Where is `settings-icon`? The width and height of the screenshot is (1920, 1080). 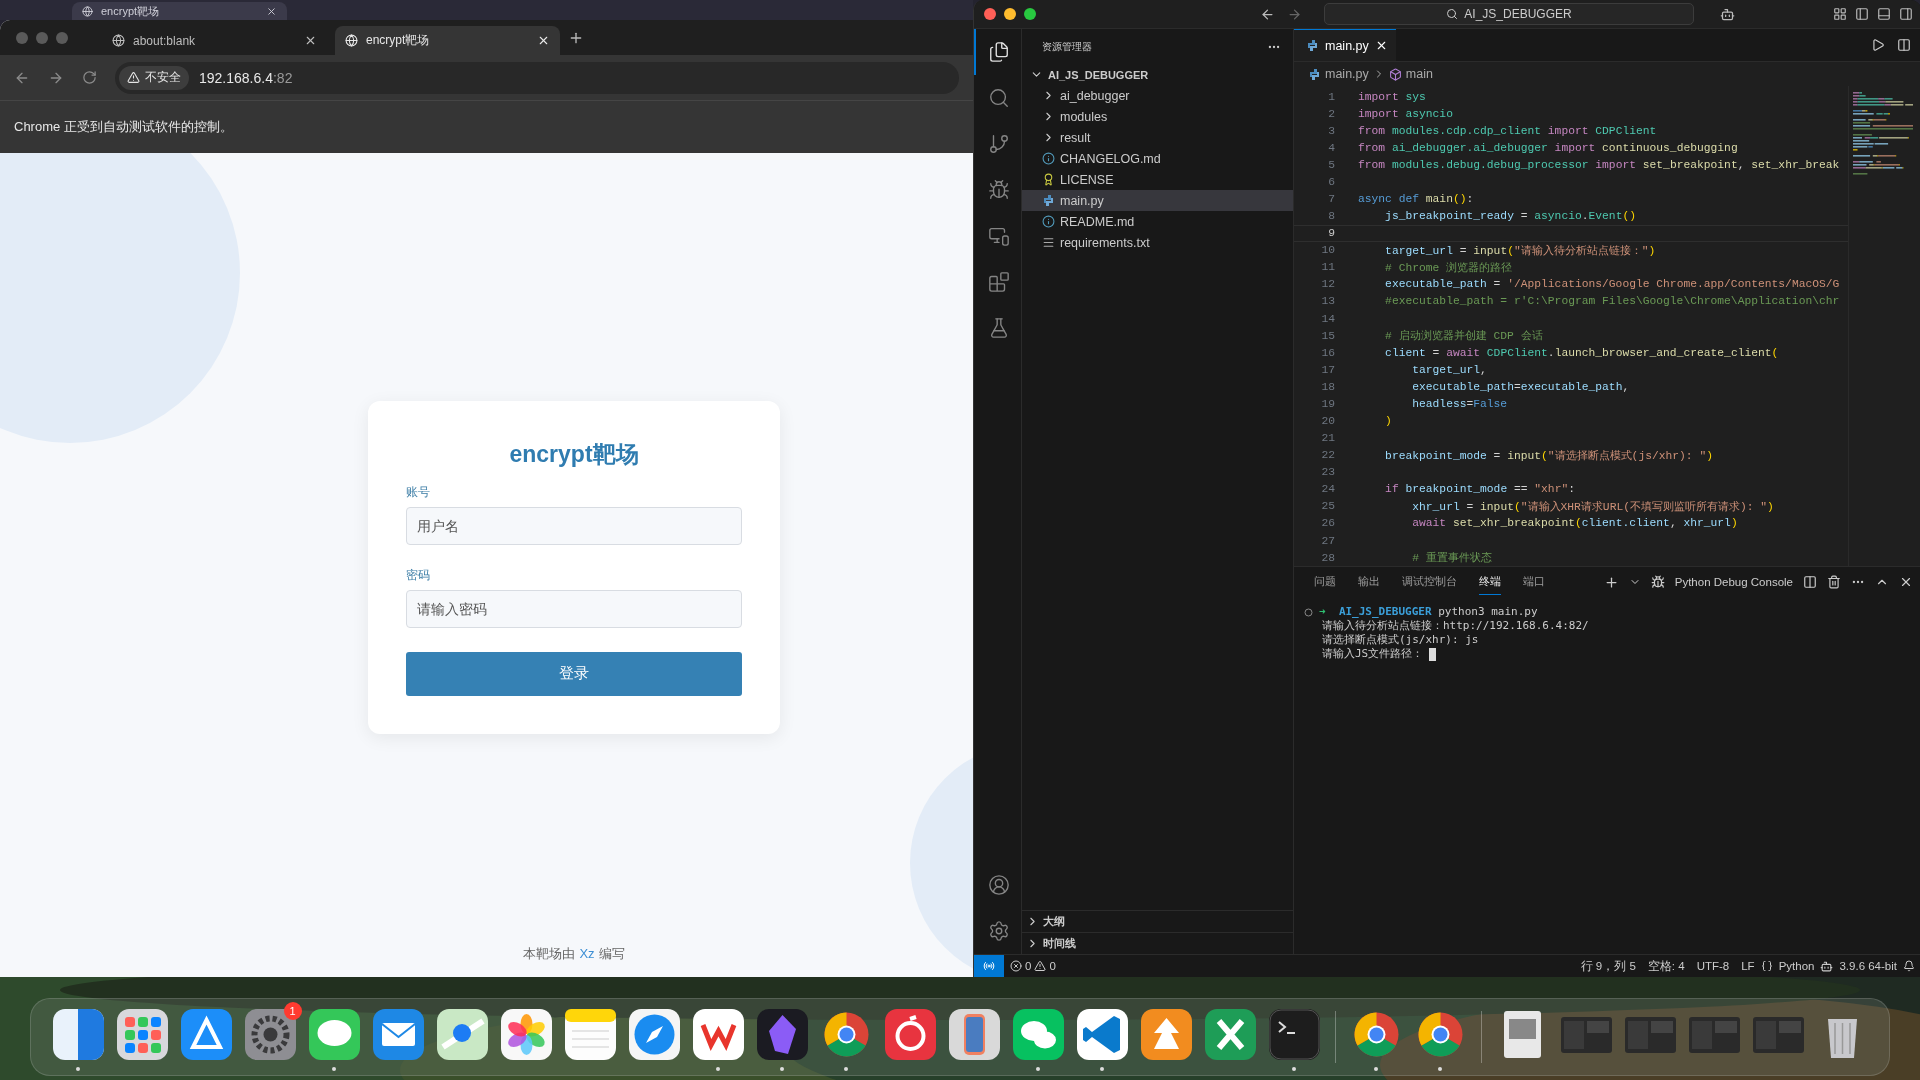 settings-icon is located at coordinates (998, 931).